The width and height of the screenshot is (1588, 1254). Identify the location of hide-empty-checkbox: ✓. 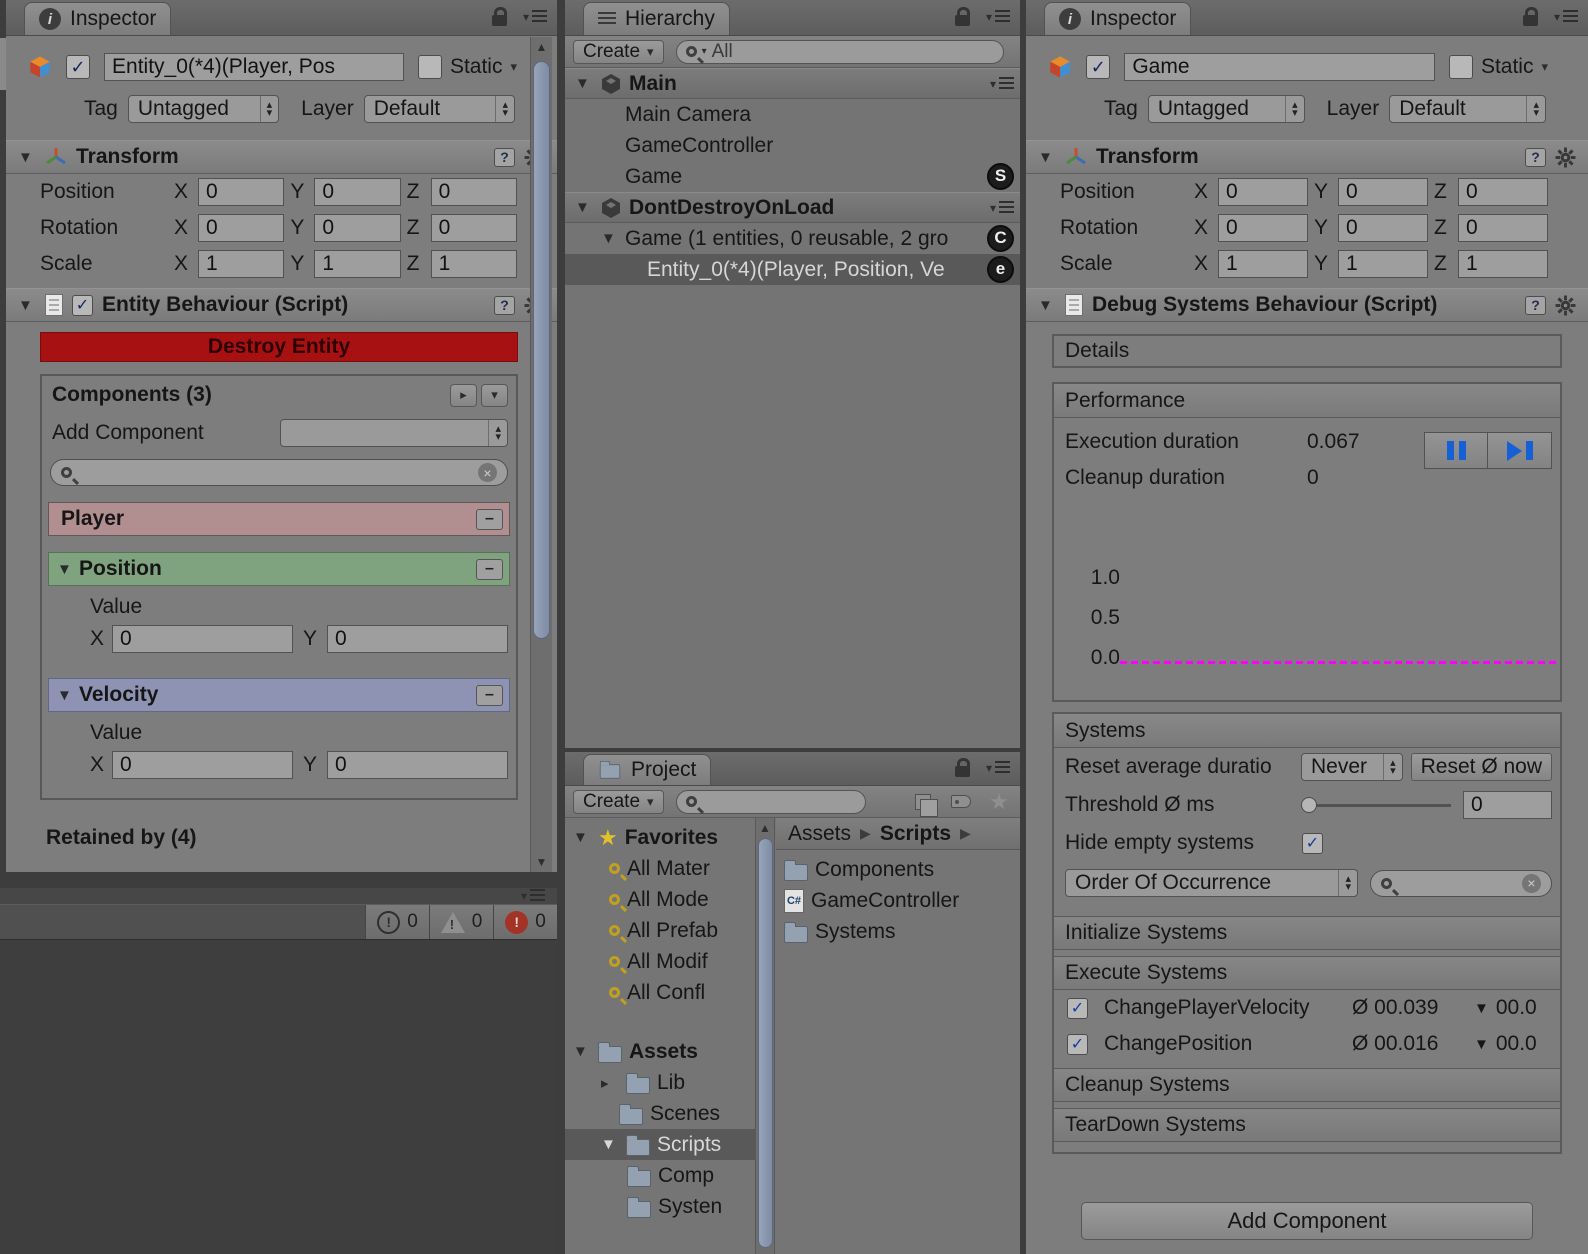
(1312, 843).